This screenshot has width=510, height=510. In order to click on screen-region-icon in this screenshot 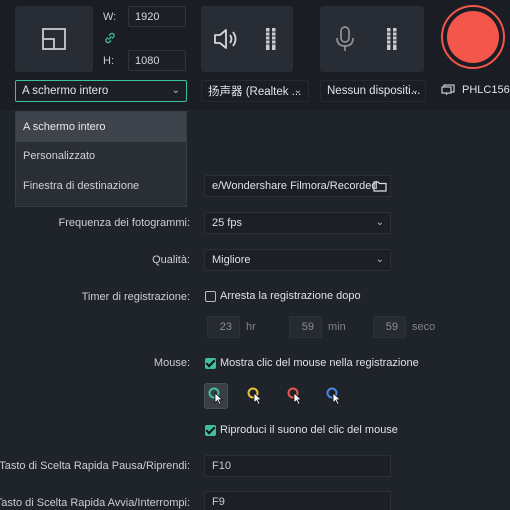, I will do `click(54, 39)`.